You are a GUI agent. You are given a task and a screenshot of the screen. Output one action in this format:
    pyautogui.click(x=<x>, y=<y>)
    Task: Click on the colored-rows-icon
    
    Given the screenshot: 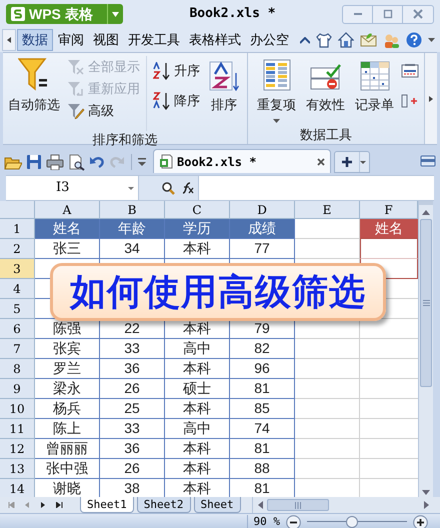 What is the action you would take?
    pyautogui.click(x=276, y=74)
    